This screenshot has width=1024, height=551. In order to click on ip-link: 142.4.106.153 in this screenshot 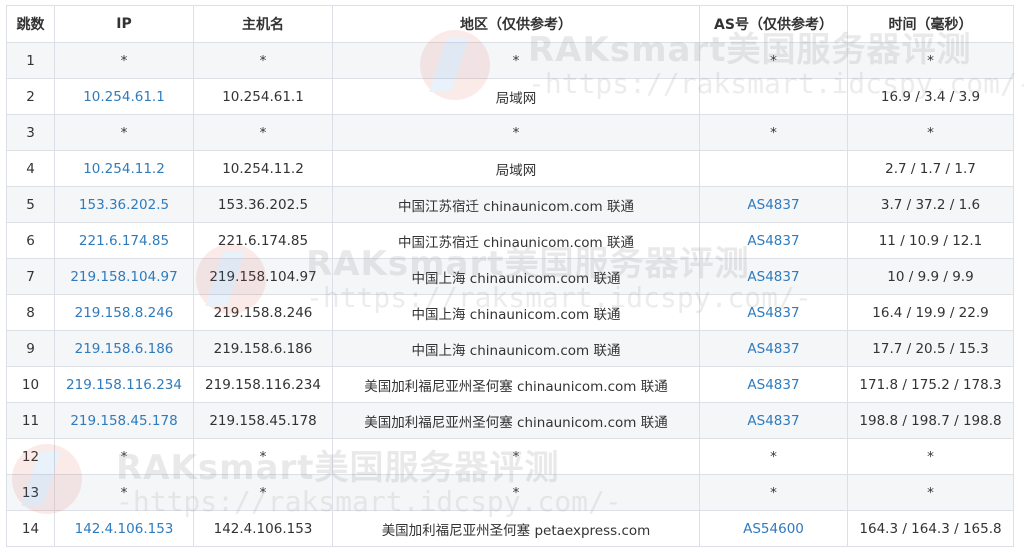, I will do `click(124, 529)`.